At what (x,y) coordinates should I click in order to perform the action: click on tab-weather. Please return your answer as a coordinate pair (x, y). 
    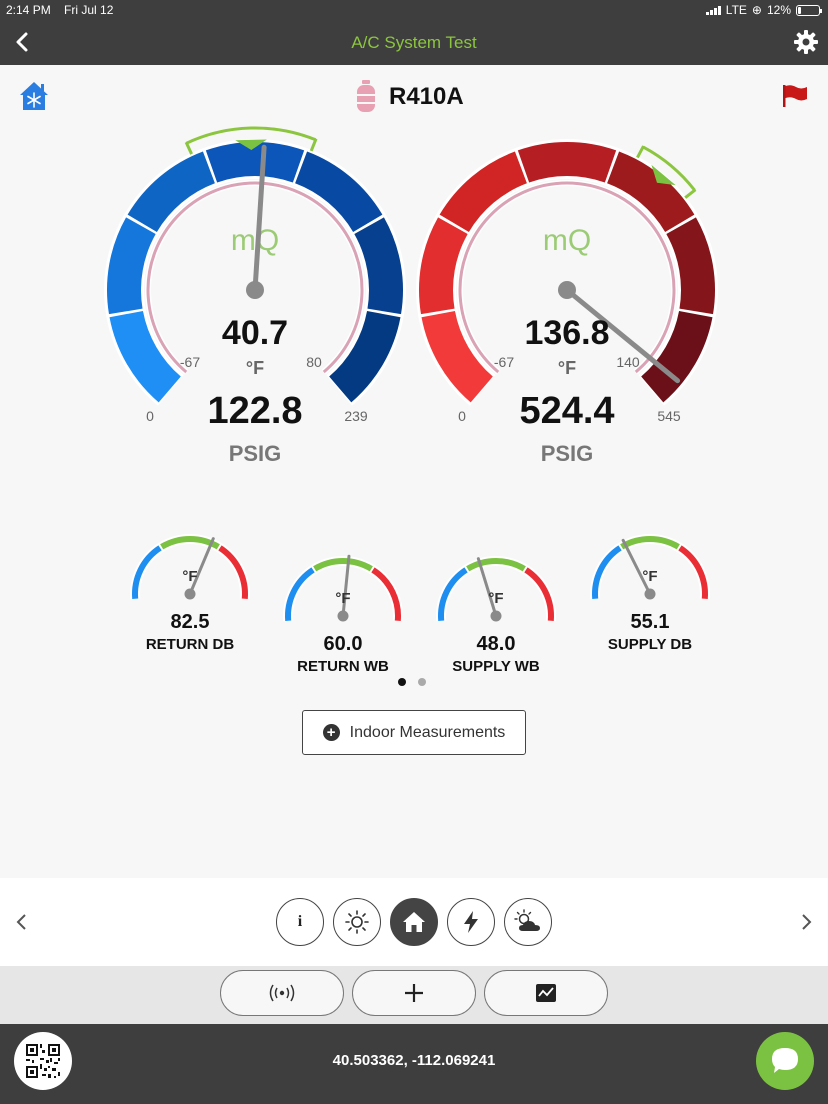
    Looking at the image, I should click on (528, 922).